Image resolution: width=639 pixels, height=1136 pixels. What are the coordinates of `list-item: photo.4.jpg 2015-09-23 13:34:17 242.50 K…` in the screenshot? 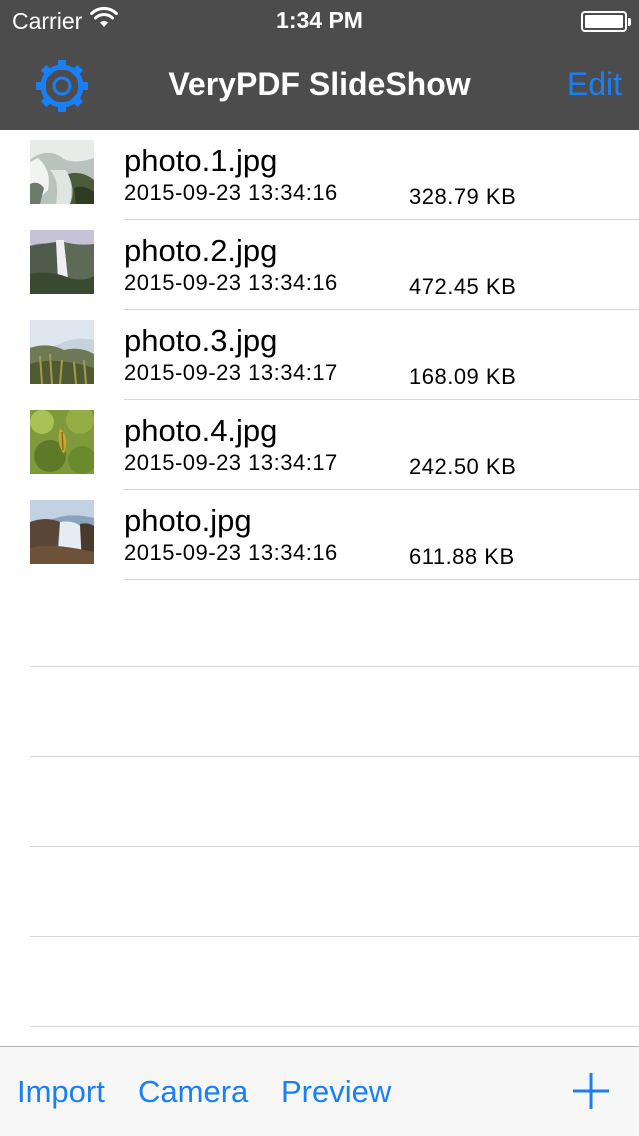 It's located at (319, 445).